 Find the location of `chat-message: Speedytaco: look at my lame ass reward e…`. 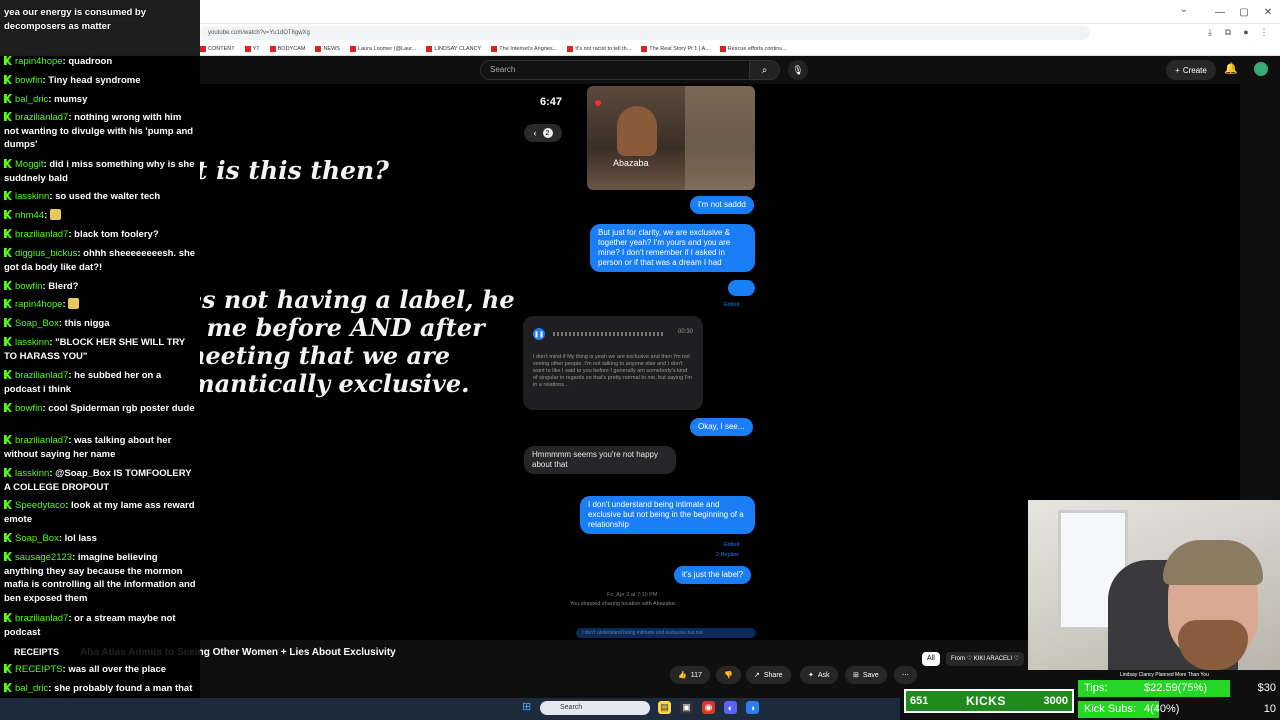

chat-message: Speedytaco: look at my lame ass reward e… is located at coordinates (101, 512).